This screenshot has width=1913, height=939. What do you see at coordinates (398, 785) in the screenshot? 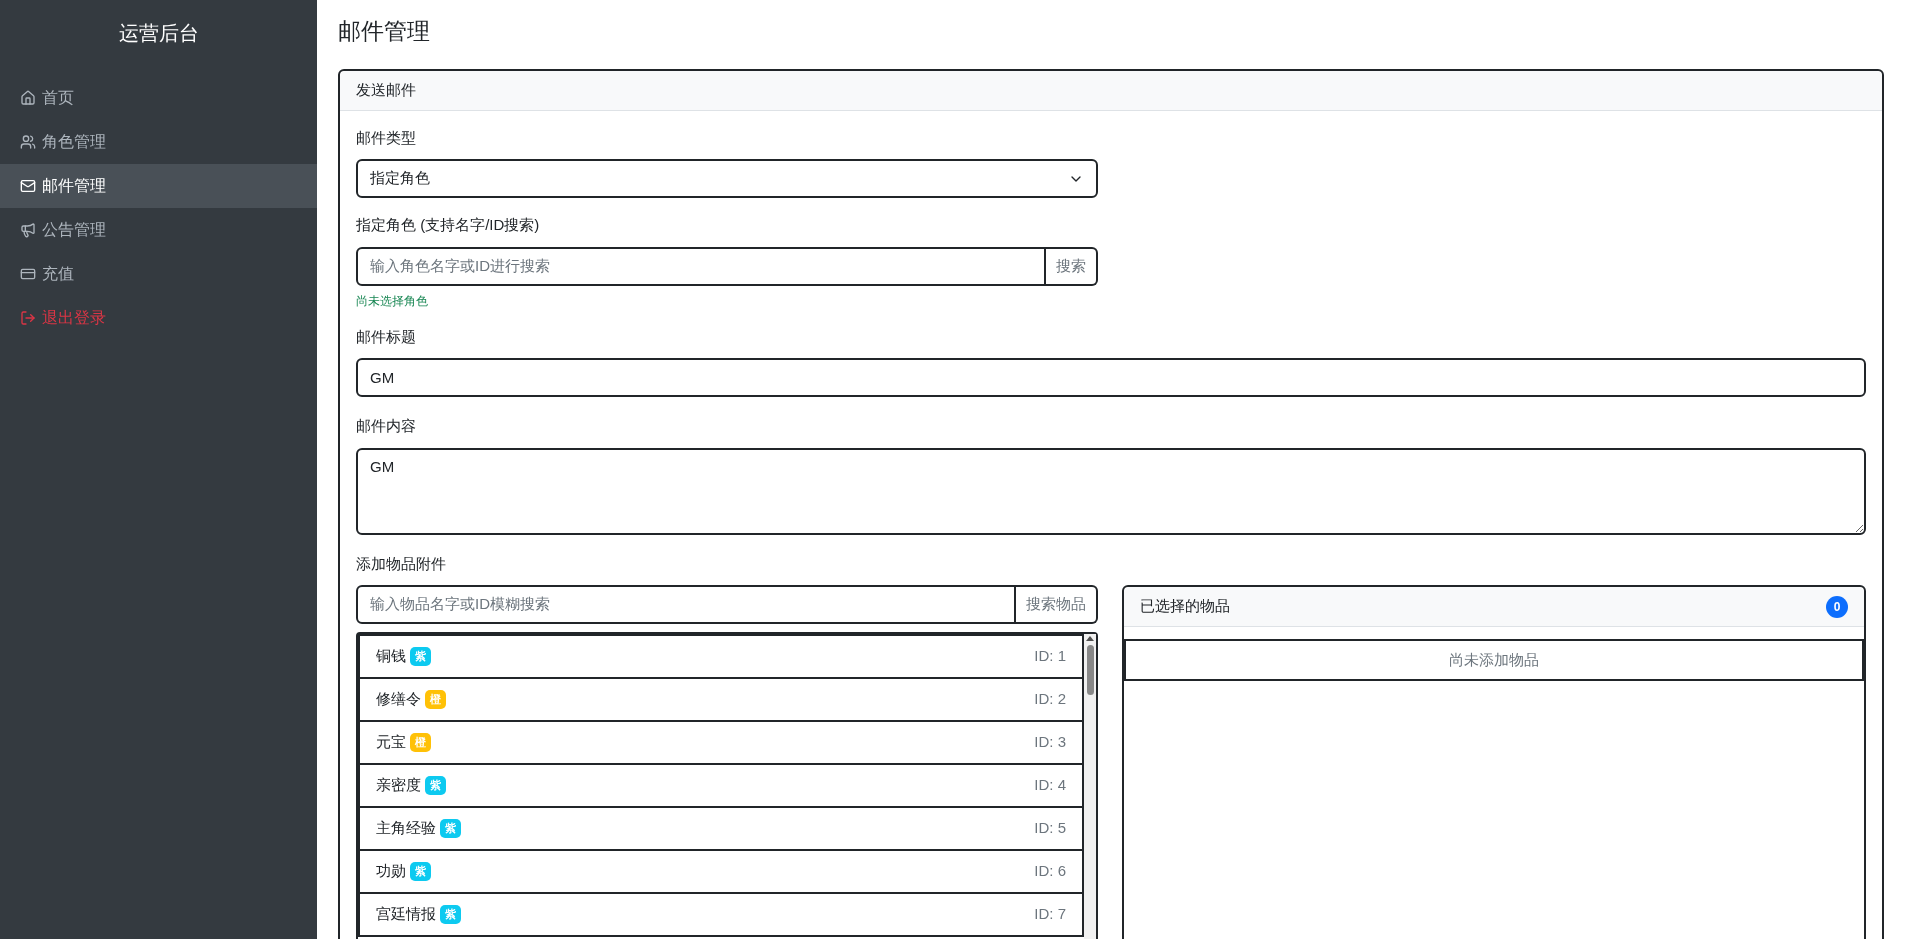
I see `item-name: 亲密度` at bounding box center [398, 785].